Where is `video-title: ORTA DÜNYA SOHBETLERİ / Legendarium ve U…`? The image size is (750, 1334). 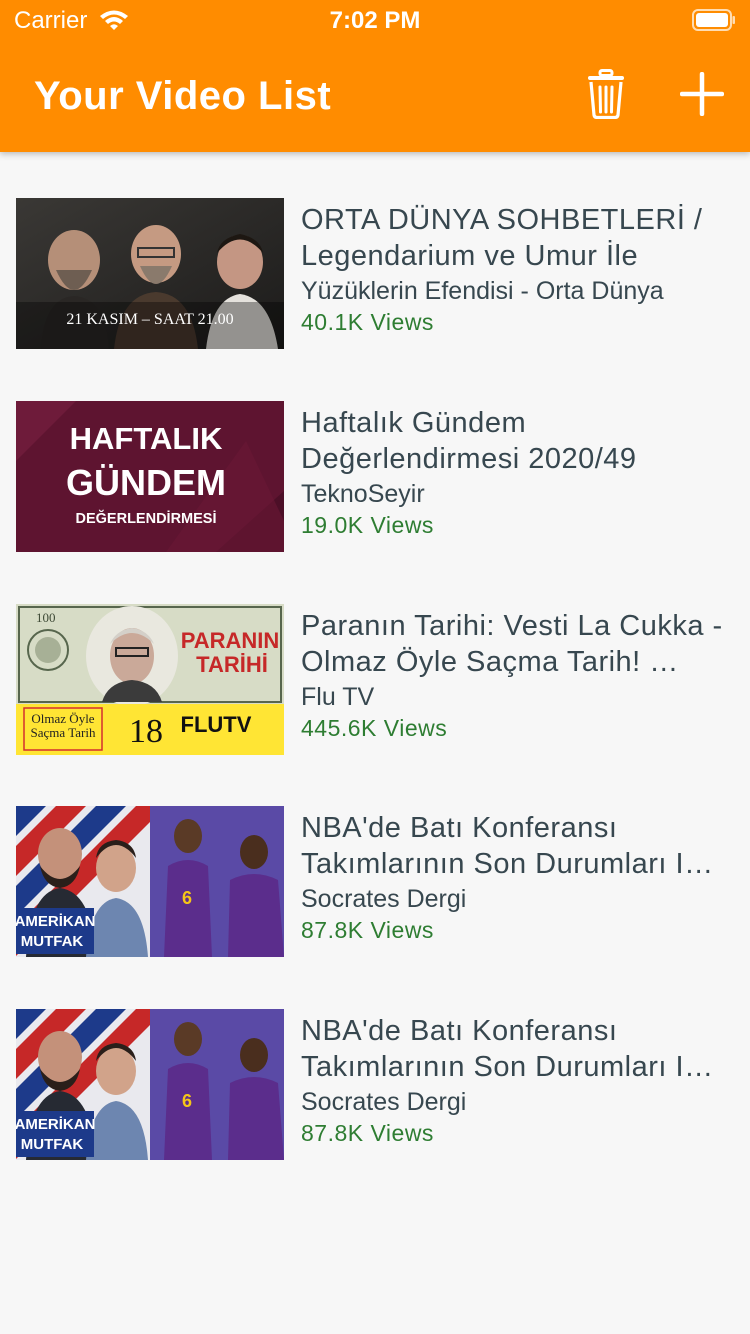
video-title: ORTA DÜNYA SOHBETLERİ / Legendarium ve U… is located at coordinates (502, 238).